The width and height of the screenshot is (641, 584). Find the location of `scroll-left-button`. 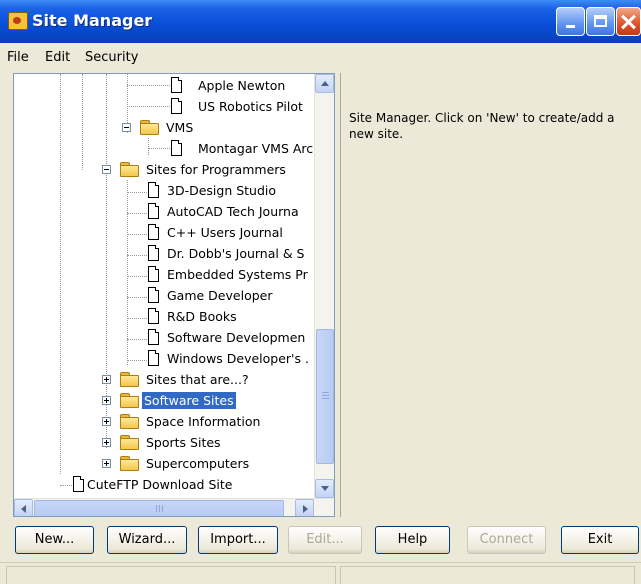

scroll-left-button is located at coordinates (23, 507).